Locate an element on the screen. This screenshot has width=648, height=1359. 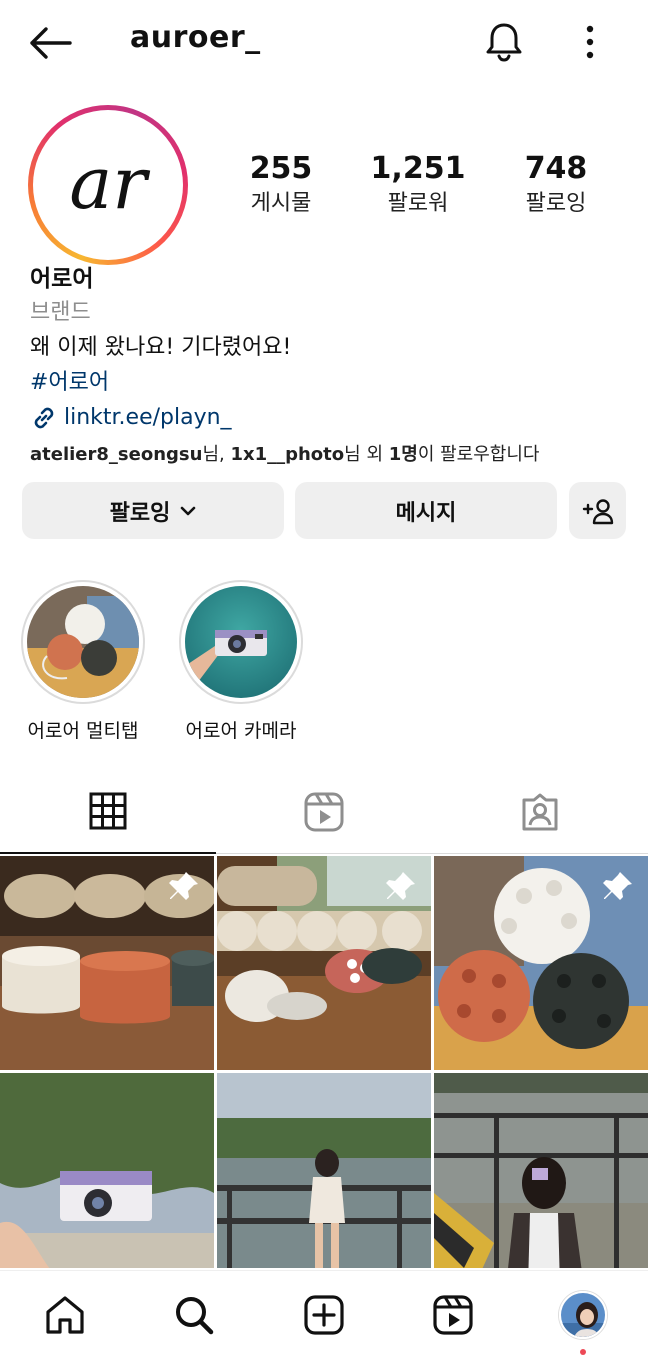
message-button: 메시지 is located at coordinates (426, 510).